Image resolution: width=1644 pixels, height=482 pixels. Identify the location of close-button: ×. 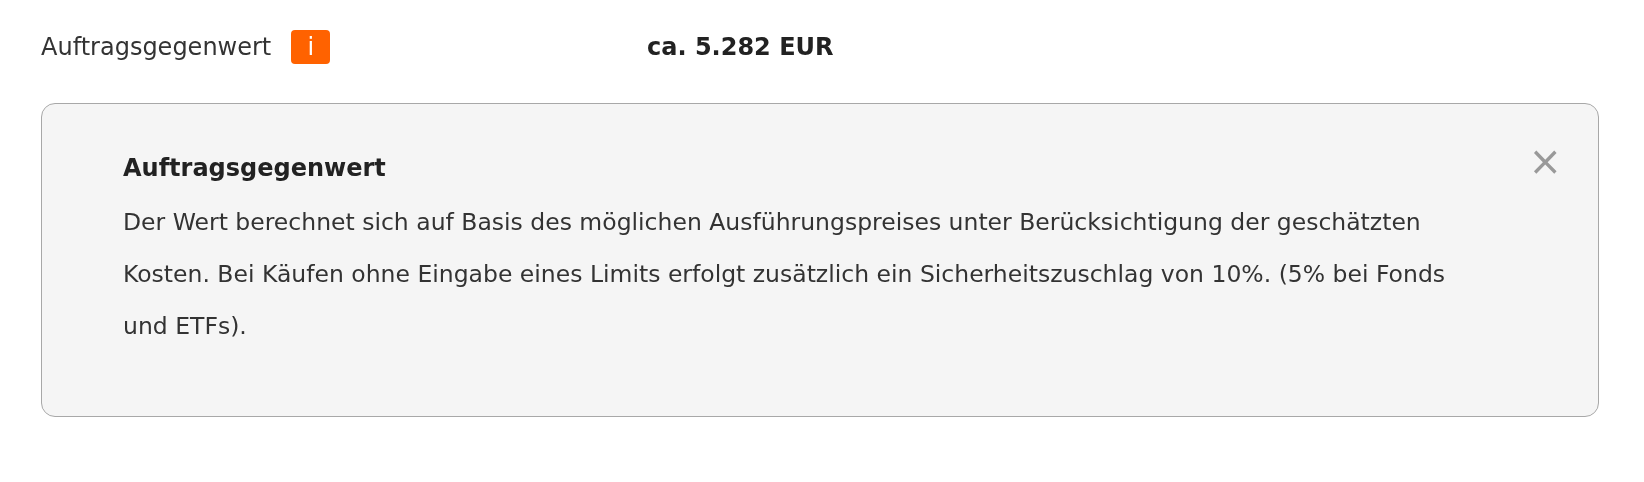
(1545, 164).